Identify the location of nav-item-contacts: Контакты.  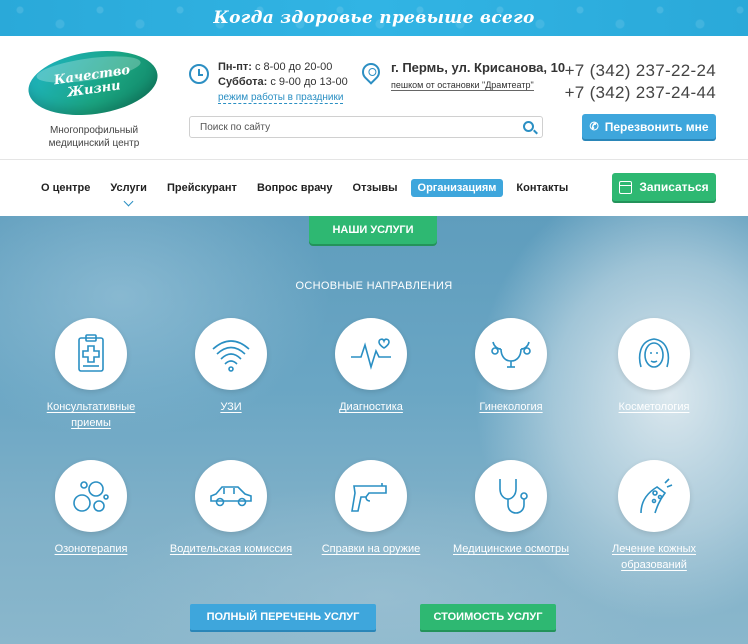
(542, 188).